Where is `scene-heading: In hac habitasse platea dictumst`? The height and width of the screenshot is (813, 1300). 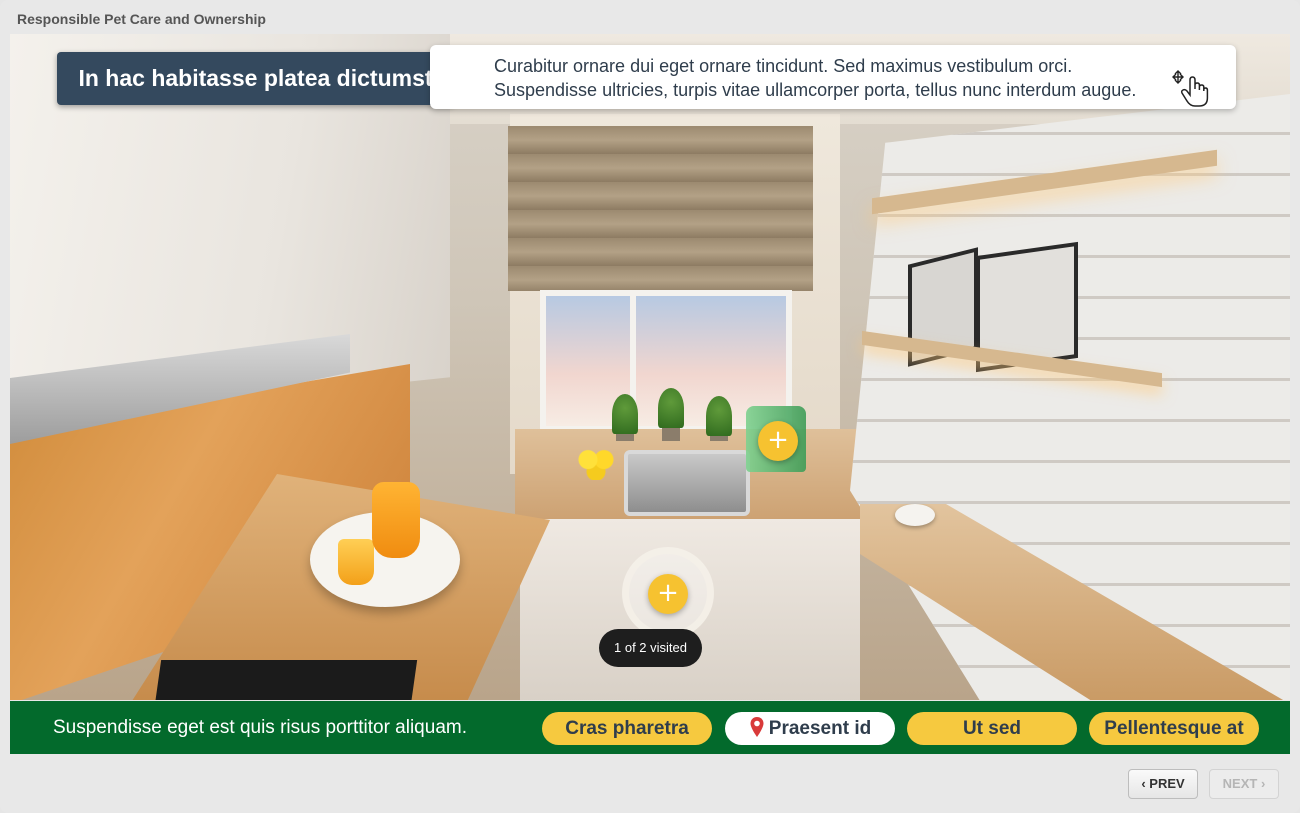 scene-heading: In hac habitasse platea dictumst is located at coordinates (255, 78).